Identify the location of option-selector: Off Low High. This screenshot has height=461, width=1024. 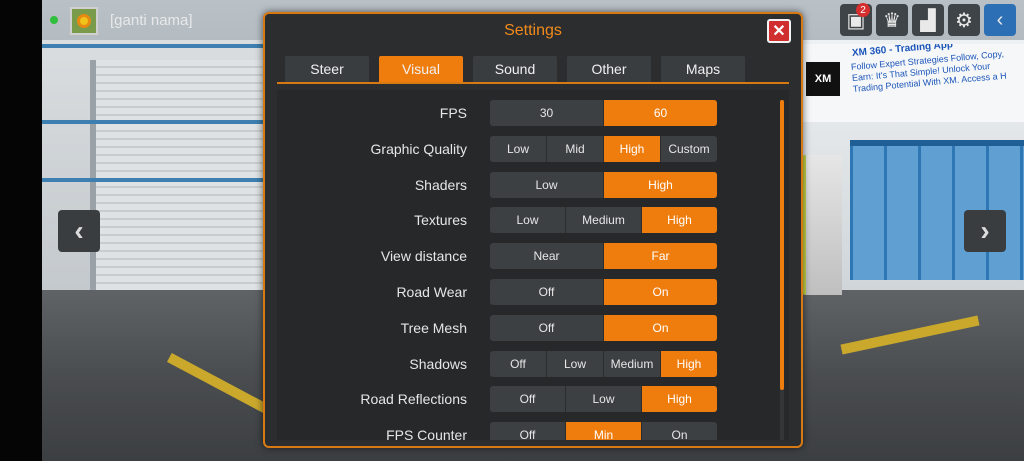
(603, 399).